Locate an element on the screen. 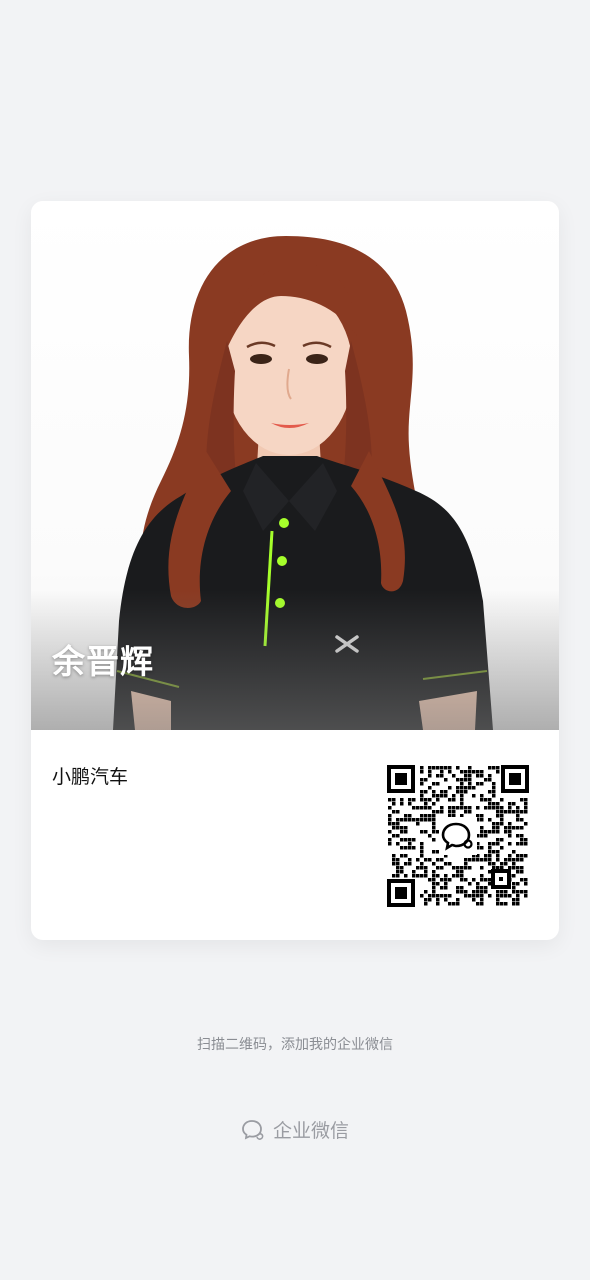  qr-code is located at coordinates (458, 836).